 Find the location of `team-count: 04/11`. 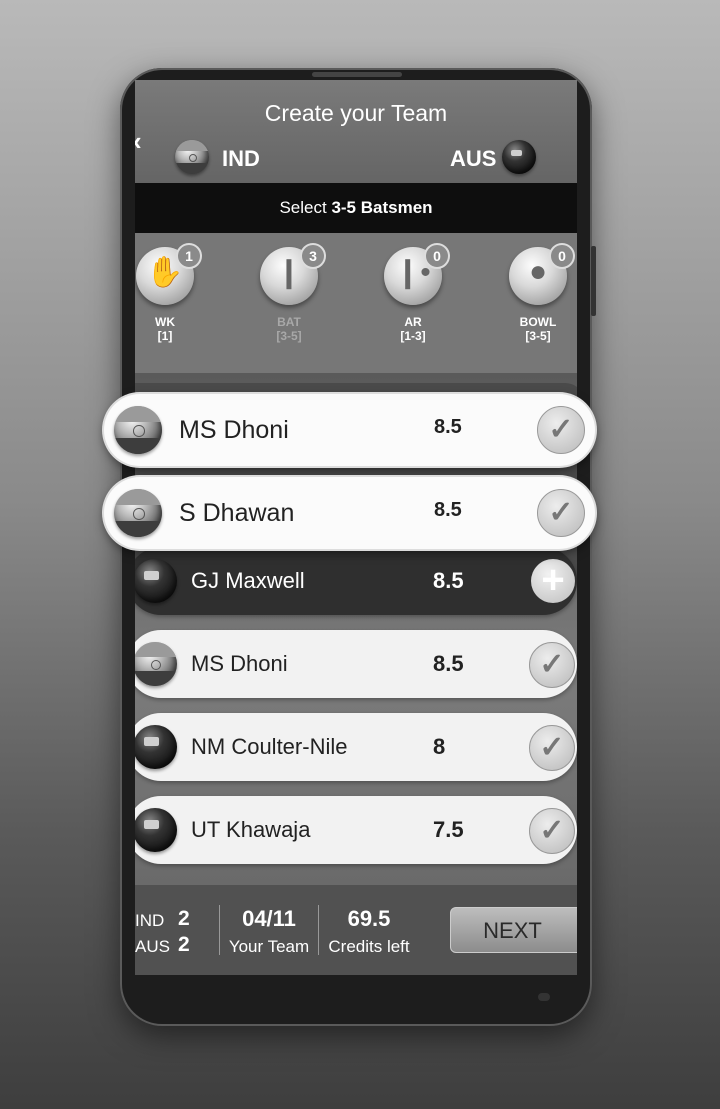

team-count: 04/11 is located at coordinates (269, 918).